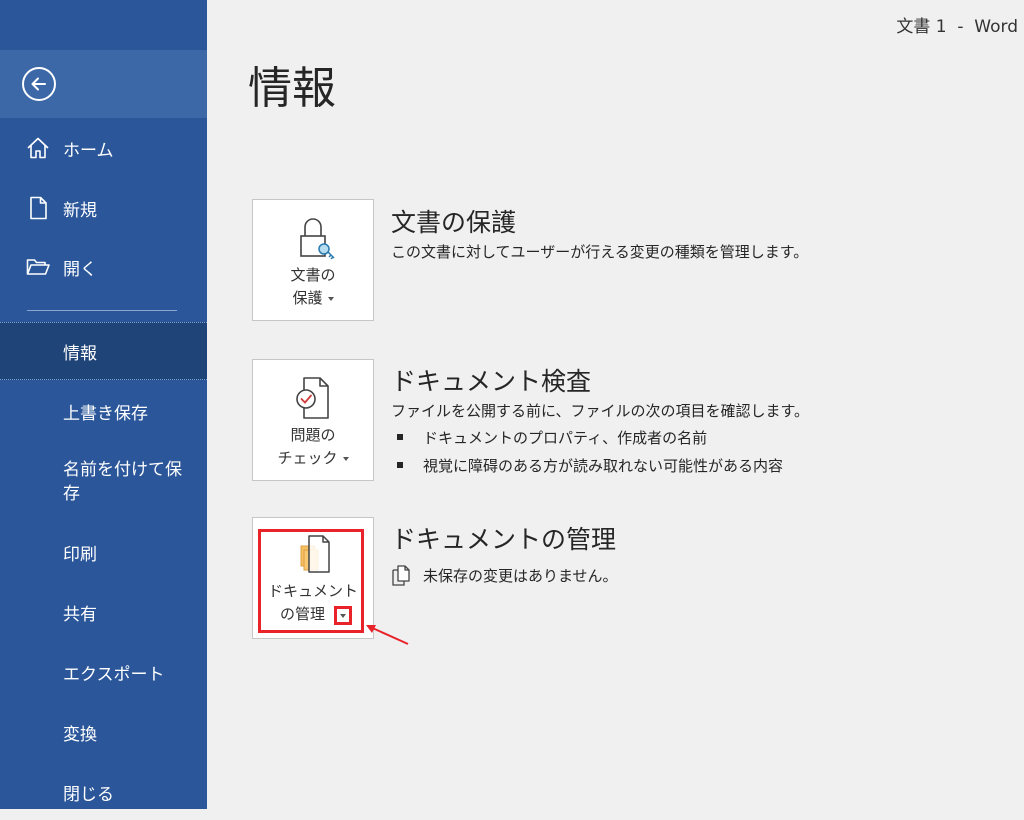 The height and width of the screenshot is (820, 1024). I want to click on card-label-line1: 問題の, so click(313, 435).